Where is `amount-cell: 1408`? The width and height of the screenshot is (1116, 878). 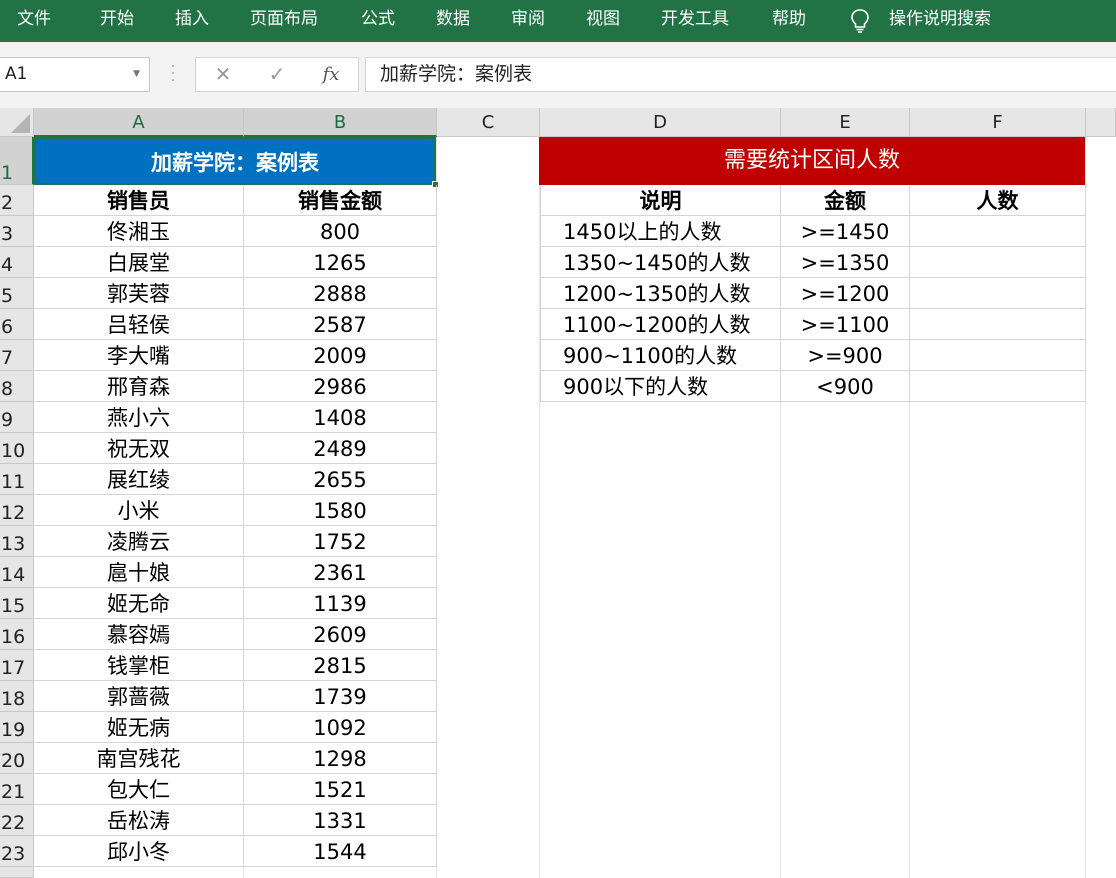
amount-cell: 1408 is located at coordinates (340, 417).